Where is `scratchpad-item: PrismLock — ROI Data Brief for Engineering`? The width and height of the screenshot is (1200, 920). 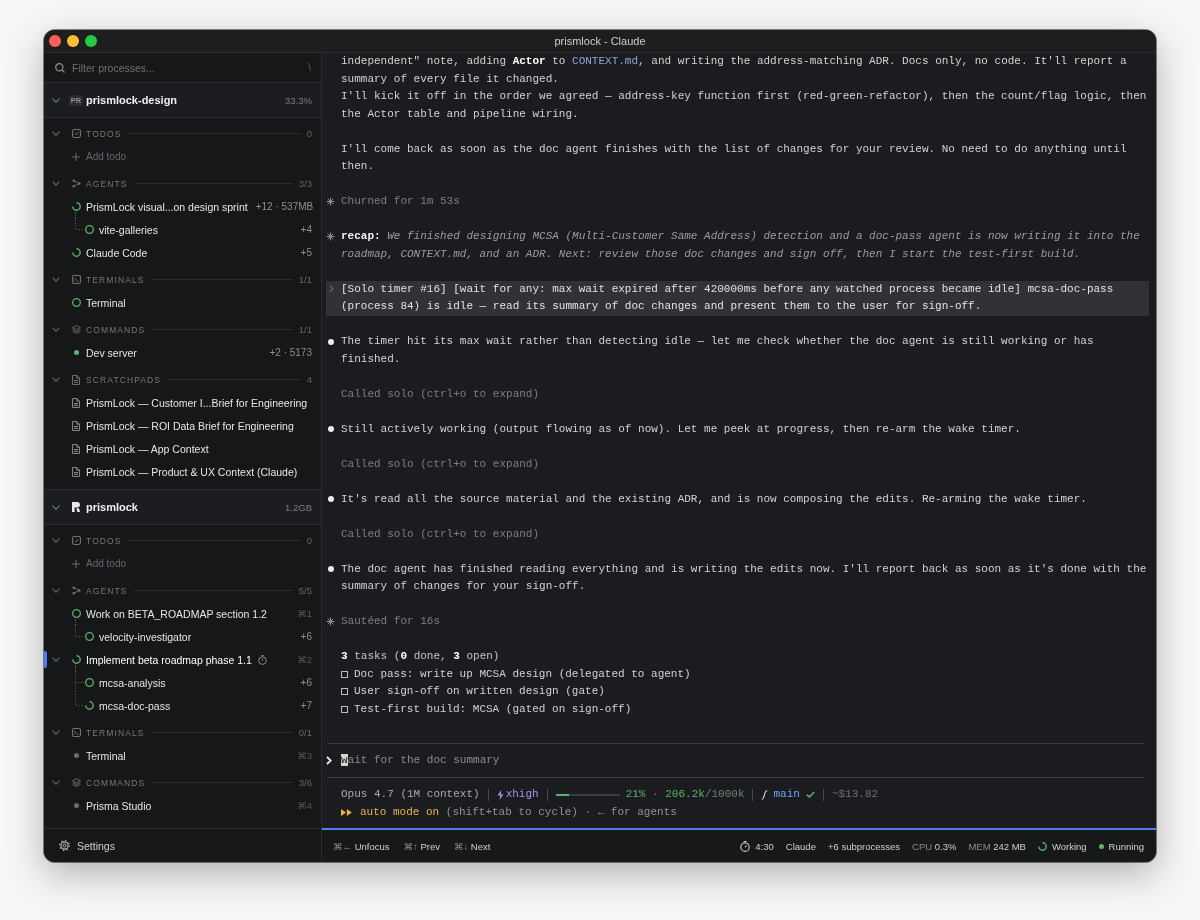 scratchpad-item: PrismLock — ROI Data Brief for Engineering is located at coordinates (182, 425).